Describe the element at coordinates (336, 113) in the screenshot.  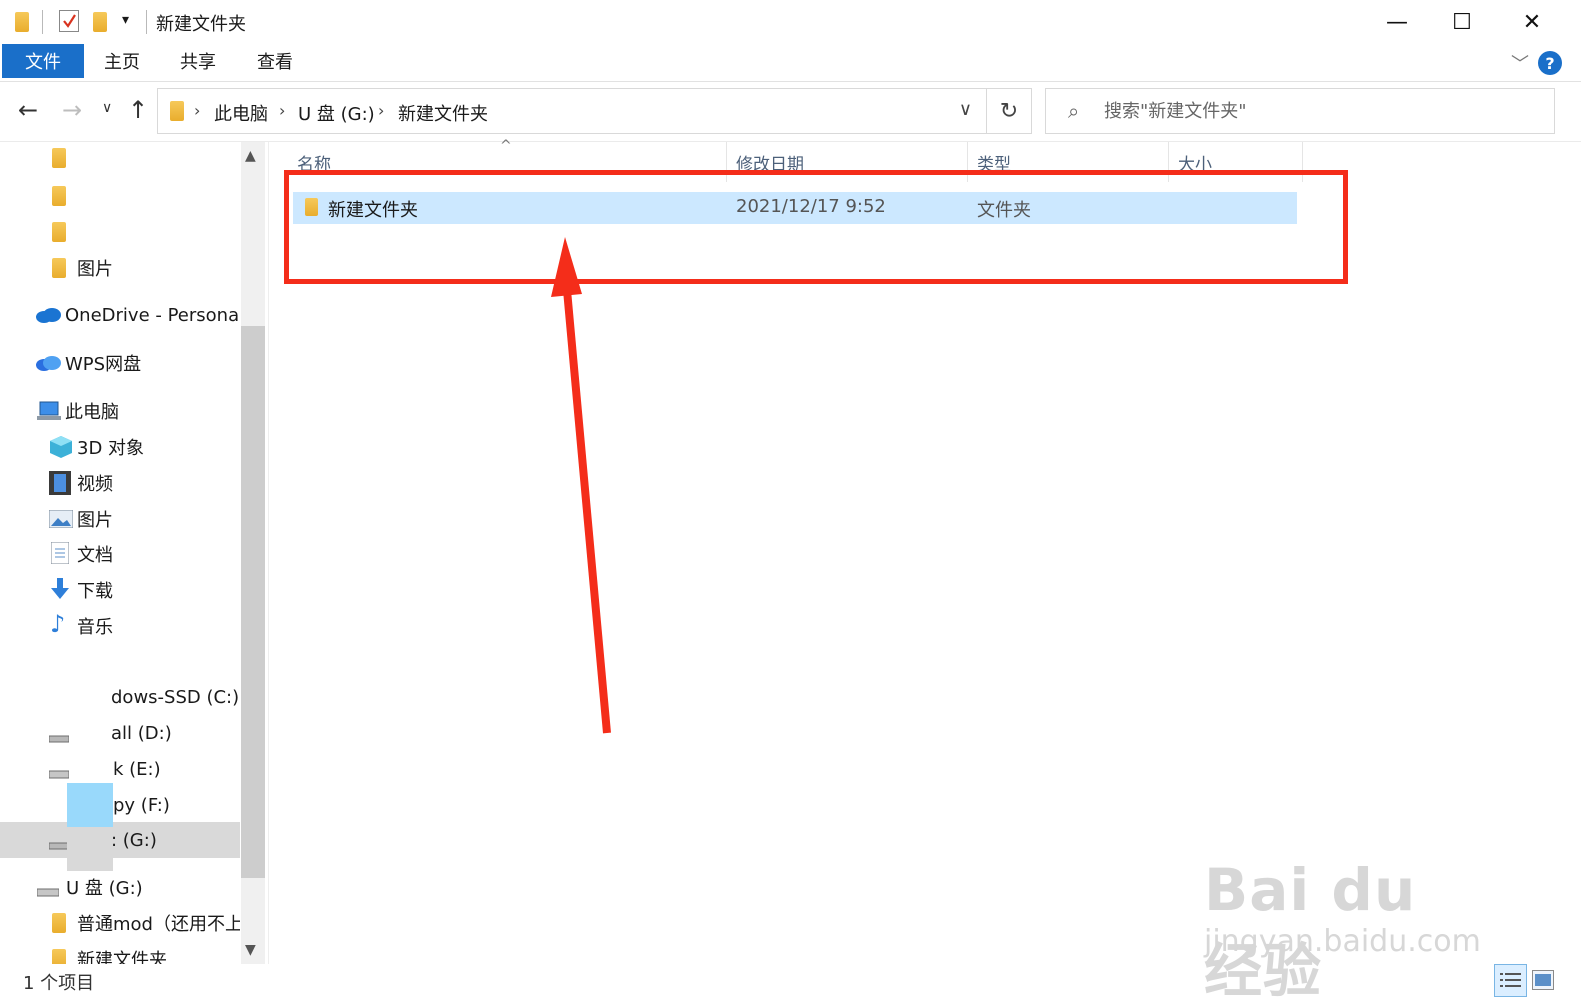
I see `breadcrumb-usb-drive: U 盘 (G:)` at that location.